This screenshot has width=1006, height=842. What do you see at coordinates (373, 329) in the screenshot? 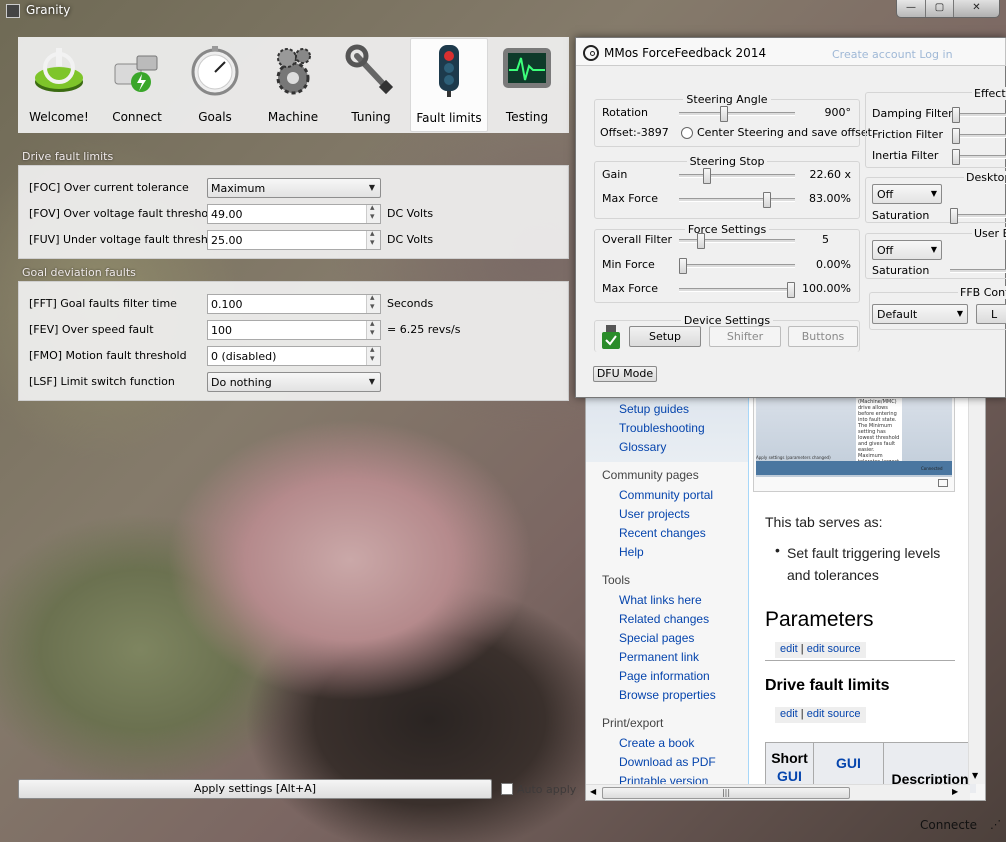
I see `fev-spin-arrows` at bounding box center [373, 329].